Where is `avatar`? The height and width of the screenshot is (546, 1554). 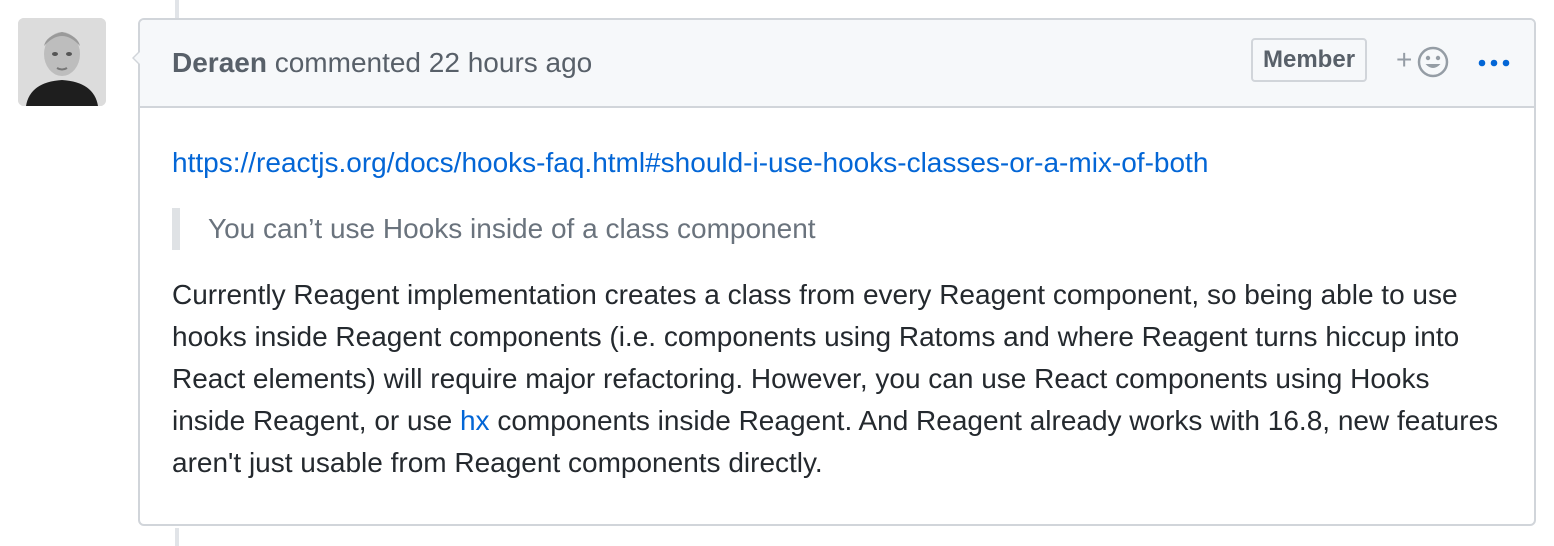 avatar is located at coordinates (62, 62).